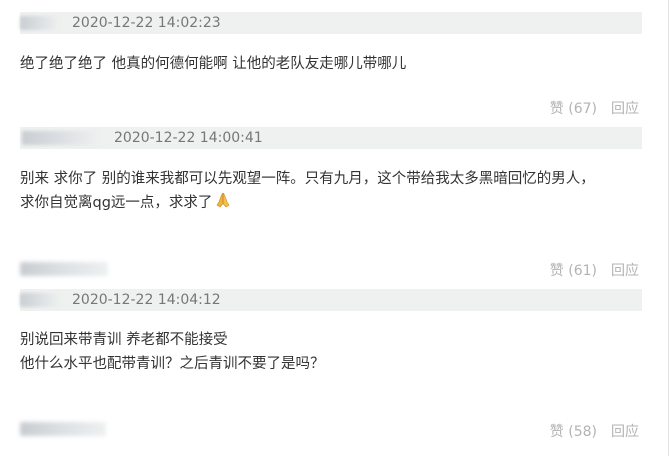 Image resolution: width=669 pixels, height=456 pixels. Describe the element at coordinates (573, 270) in the screenshot. I see `like-button: 赞 (61)` at that location.